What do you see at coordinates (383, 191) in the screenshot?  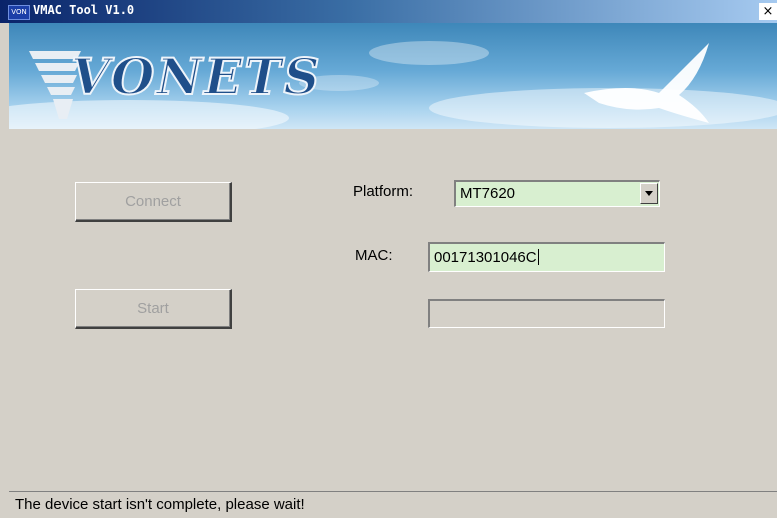 I see `platform-label: Platform:` at bounding box center [383, 191].